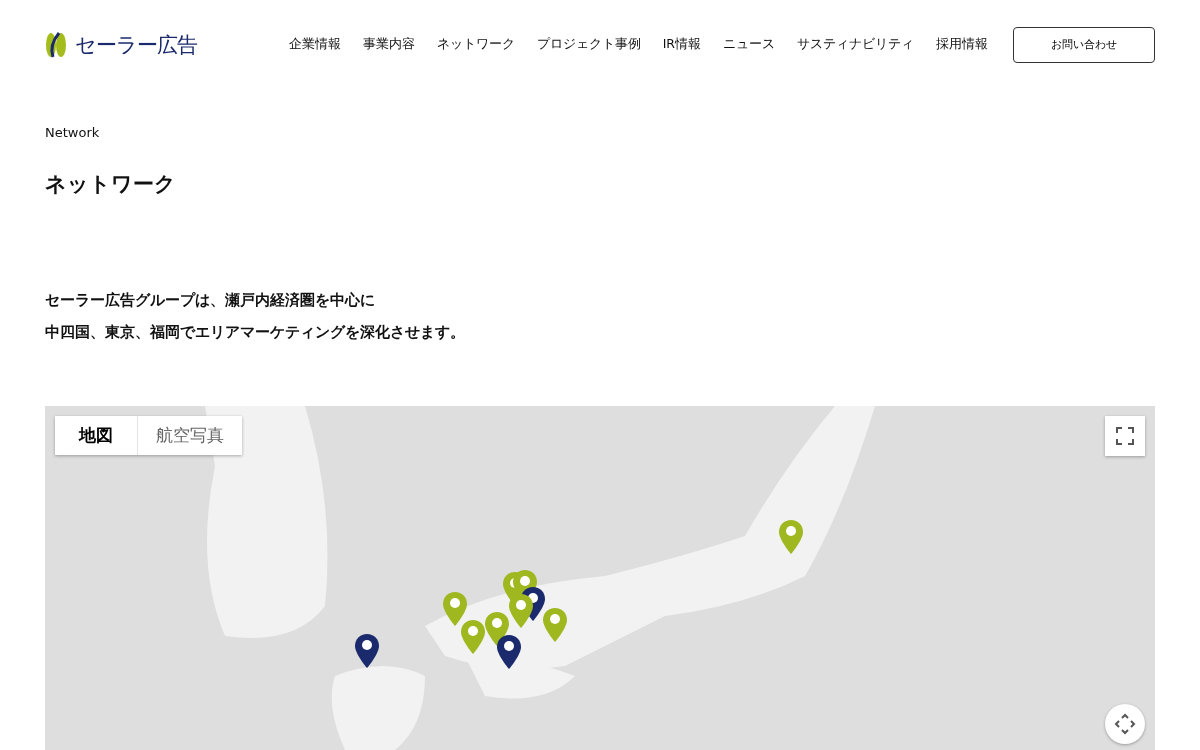 This screenshot has height=750, width=1200. What do you see at coordinates (111, 184) in the screenshot?
I see `section-title: ネットワーク` at bounding box center [111, 184].